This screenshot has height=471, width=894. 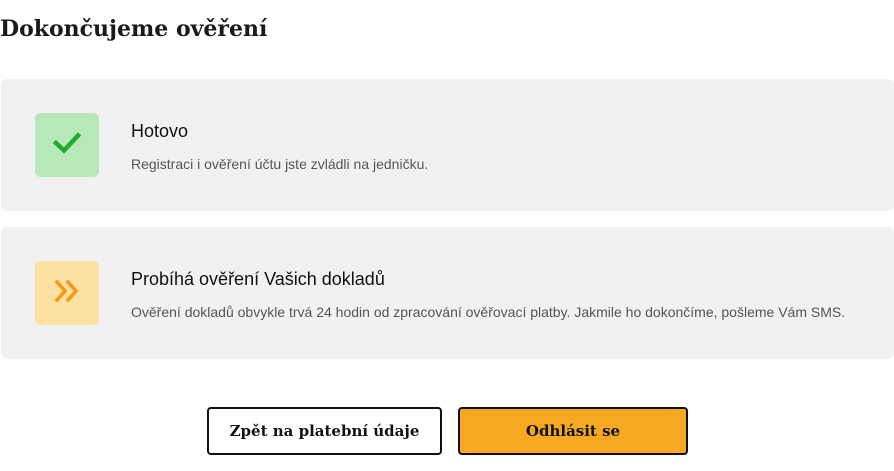 What do you see at coordinates (573, 431) in the screenshot?
I see `logout-button: Odhlásit se` at bounding box center [573, 431].